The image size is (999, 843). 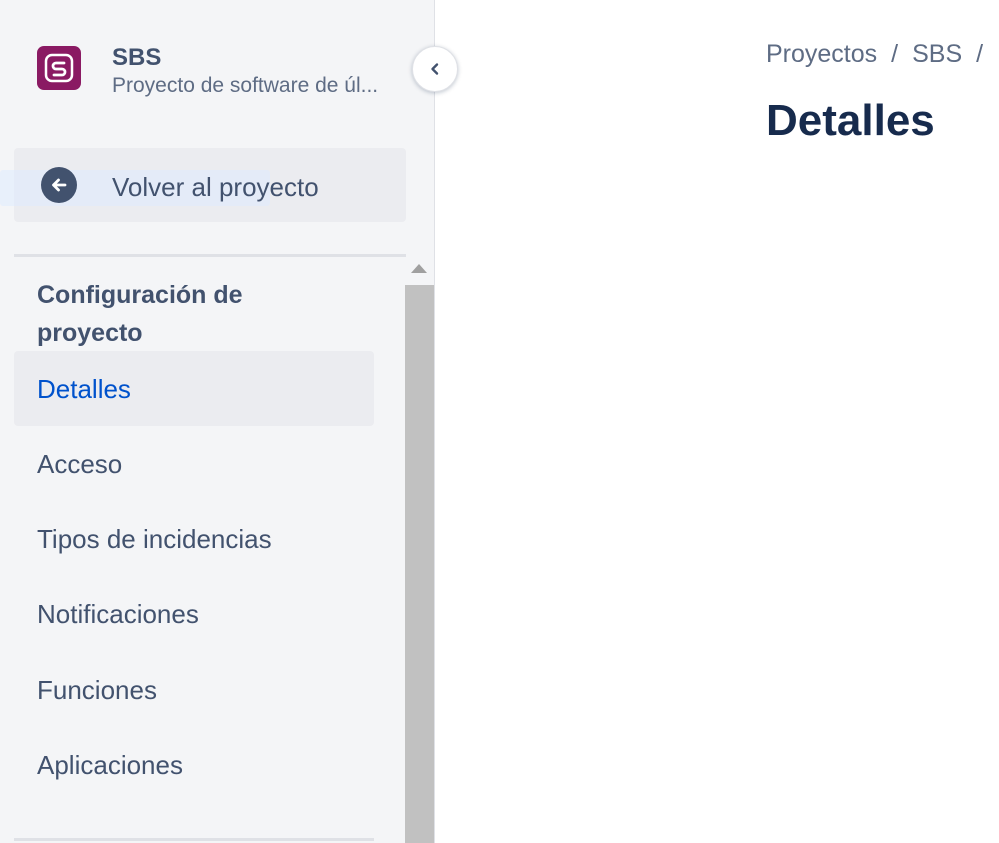 I want to click on back-to-project-button: Volver al proyecto, so click(x=203, y=185).